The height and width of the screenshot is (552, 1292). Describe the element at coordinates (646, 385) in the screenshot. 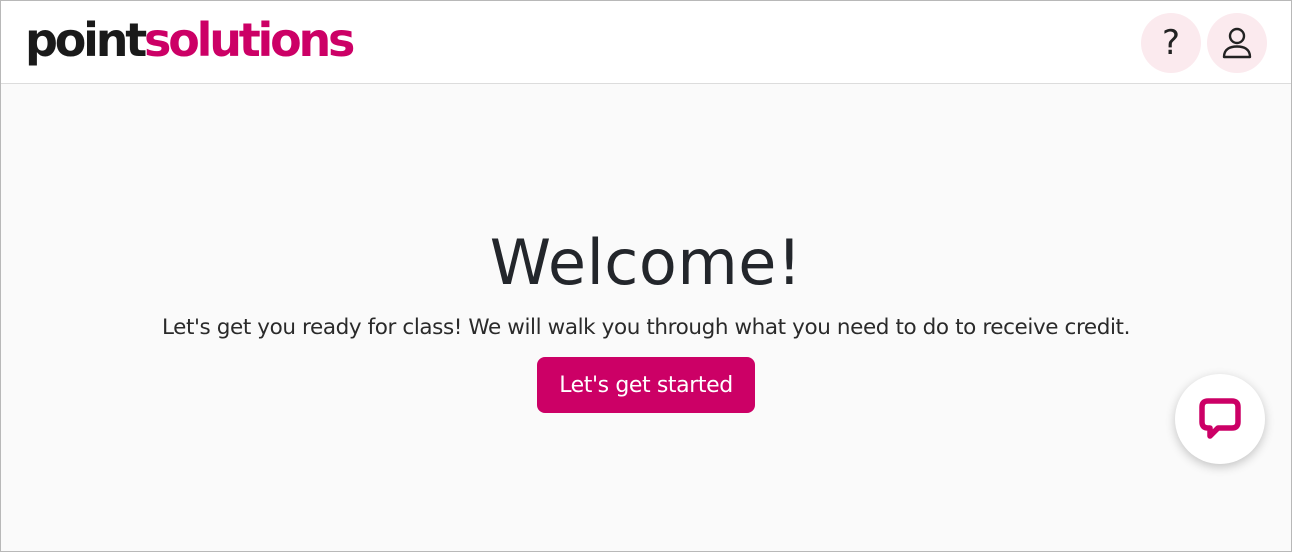

I see `get-started-button: Let's get started` at that location.